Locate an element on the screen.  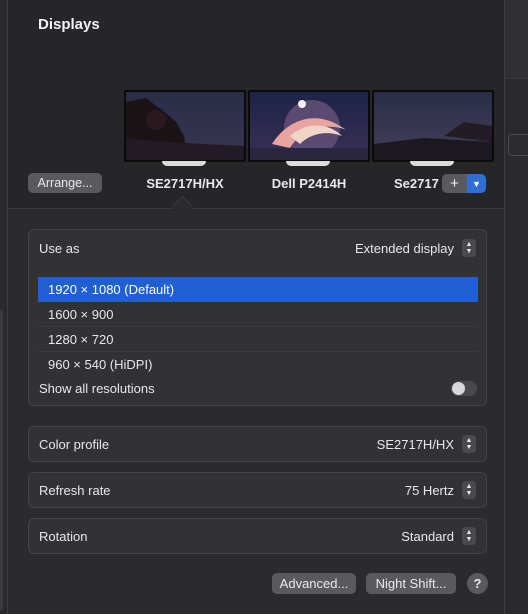
rotation-value: Standard is located at coordinates (427, 536).